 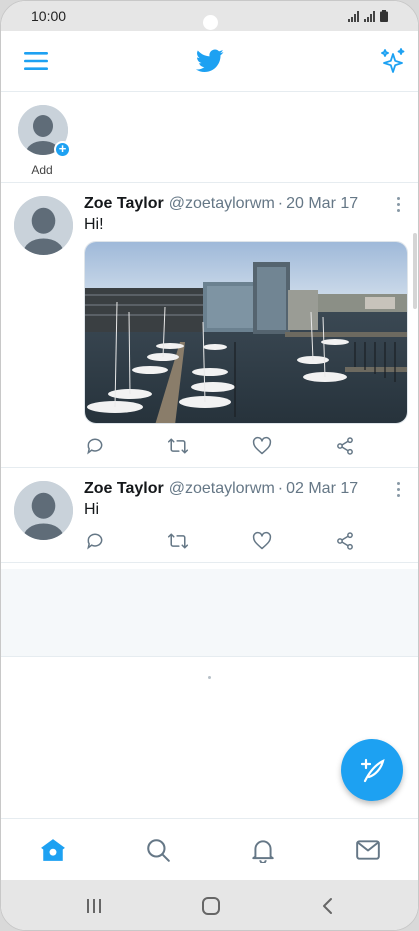 What do you see at coordinates (36, 61) in the screenshot?
I see `menu-icon` at bounding box center [36, 61].